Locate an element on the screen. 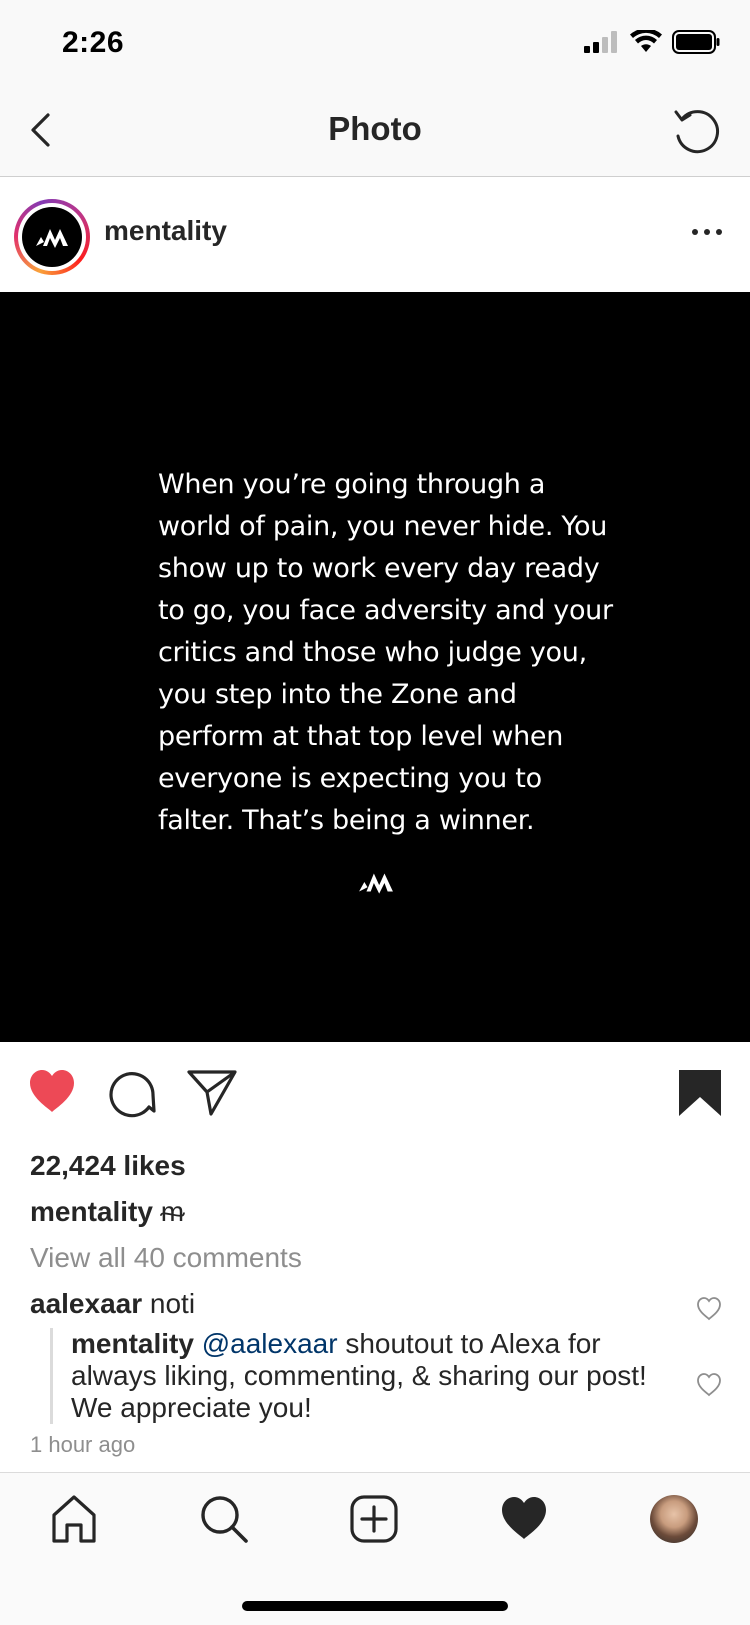  navigation-bar: Photo is located at coordinates (375, 133).